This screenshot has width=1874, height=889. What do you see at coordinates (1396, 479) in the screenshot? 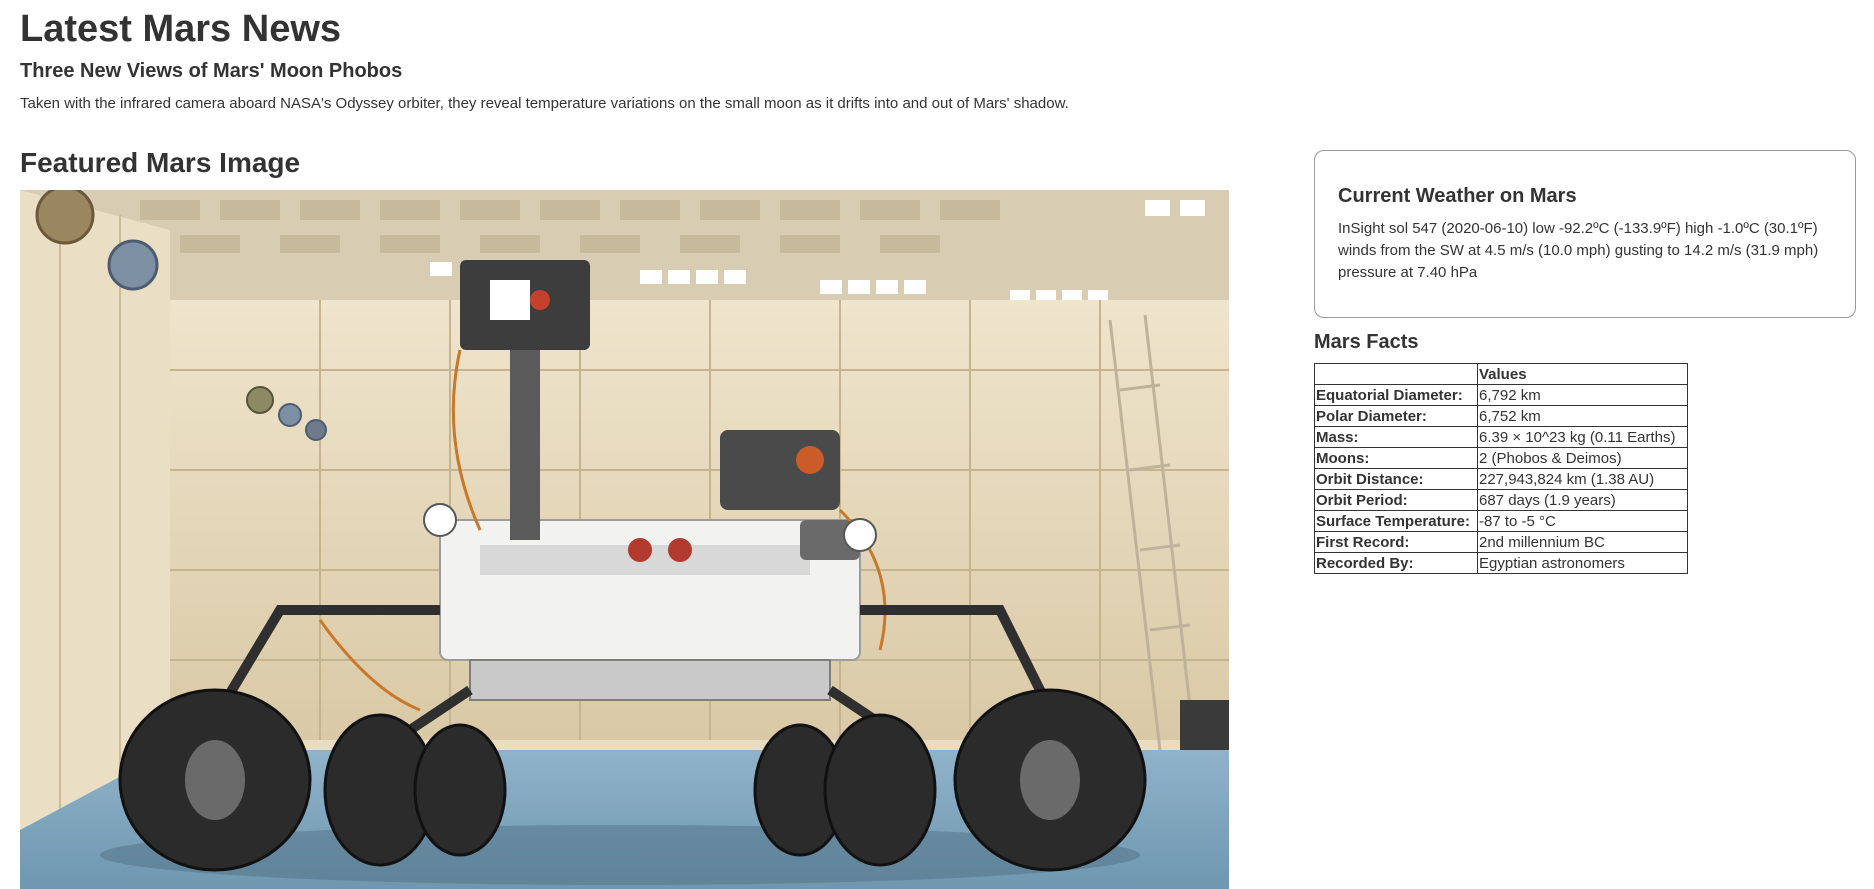
I see `fact-label: Orbit Distance:` at bounding box center [1396, 479].